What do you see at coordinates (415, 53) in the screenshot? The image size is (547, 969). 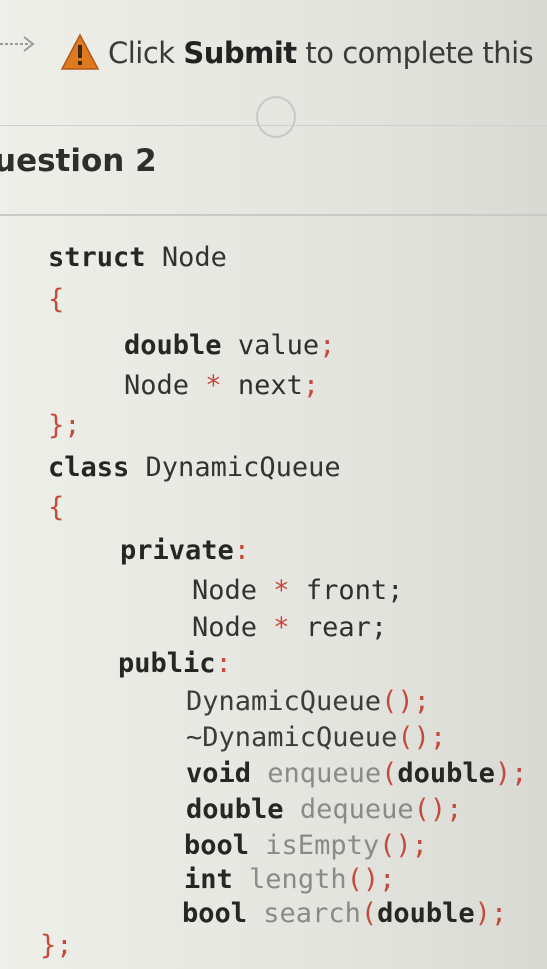 I see `notice-suffix: to complete this` at bounding box center [415, 53].